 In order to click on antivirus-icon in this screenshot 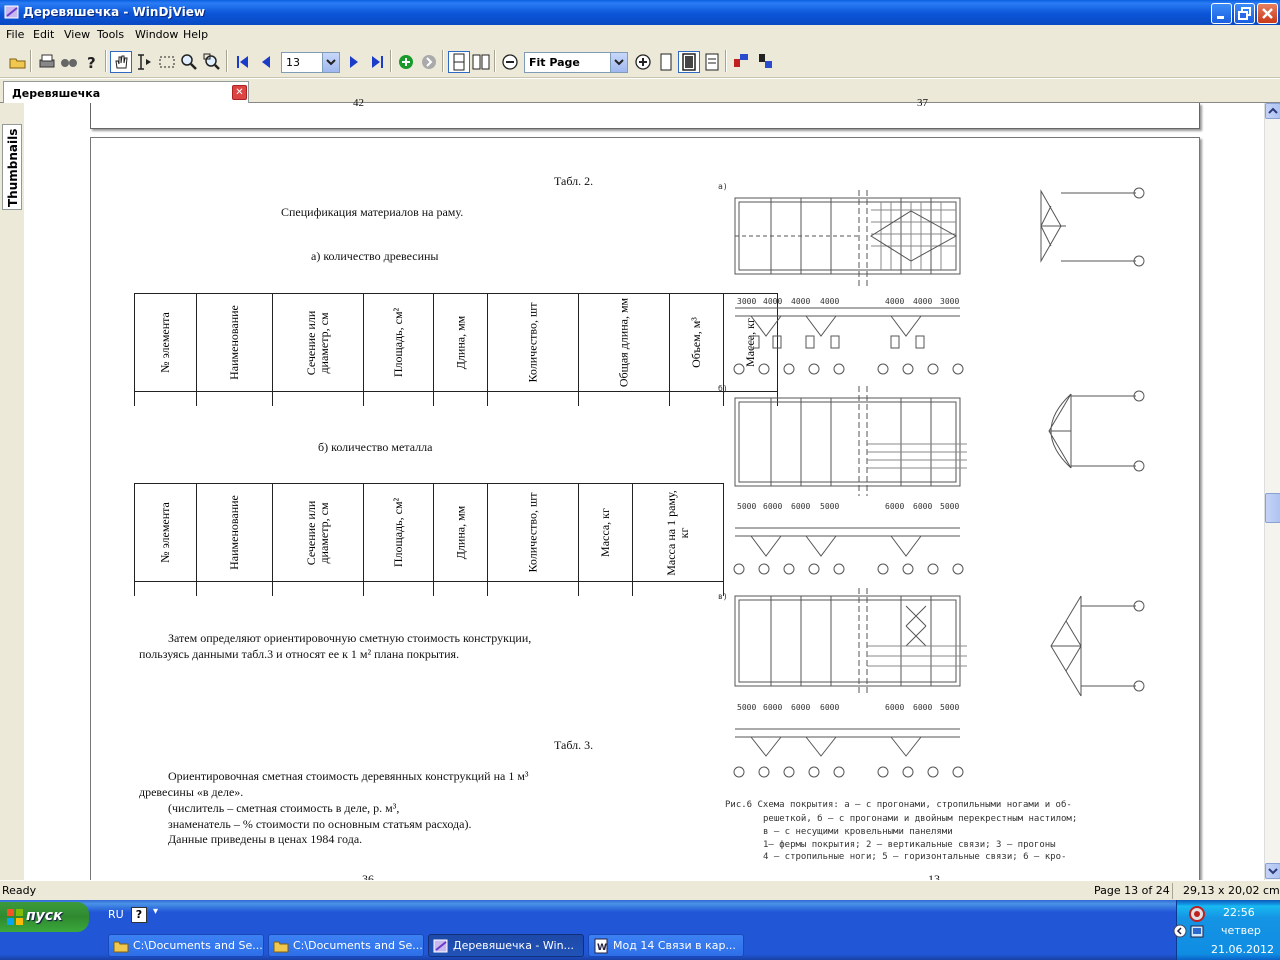, I will do `click(1197, 914)`.